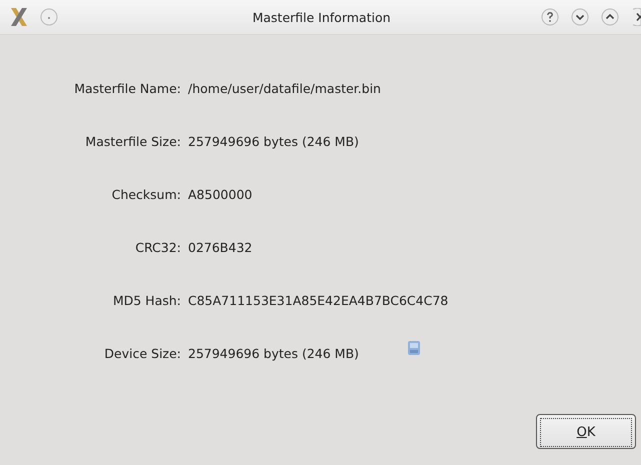 The image size is (641, 465). What do you see at coordinates (127, 88) in the screenshot?
I see `field-label: Masterfile Name:` at bounding box center [127, 88].